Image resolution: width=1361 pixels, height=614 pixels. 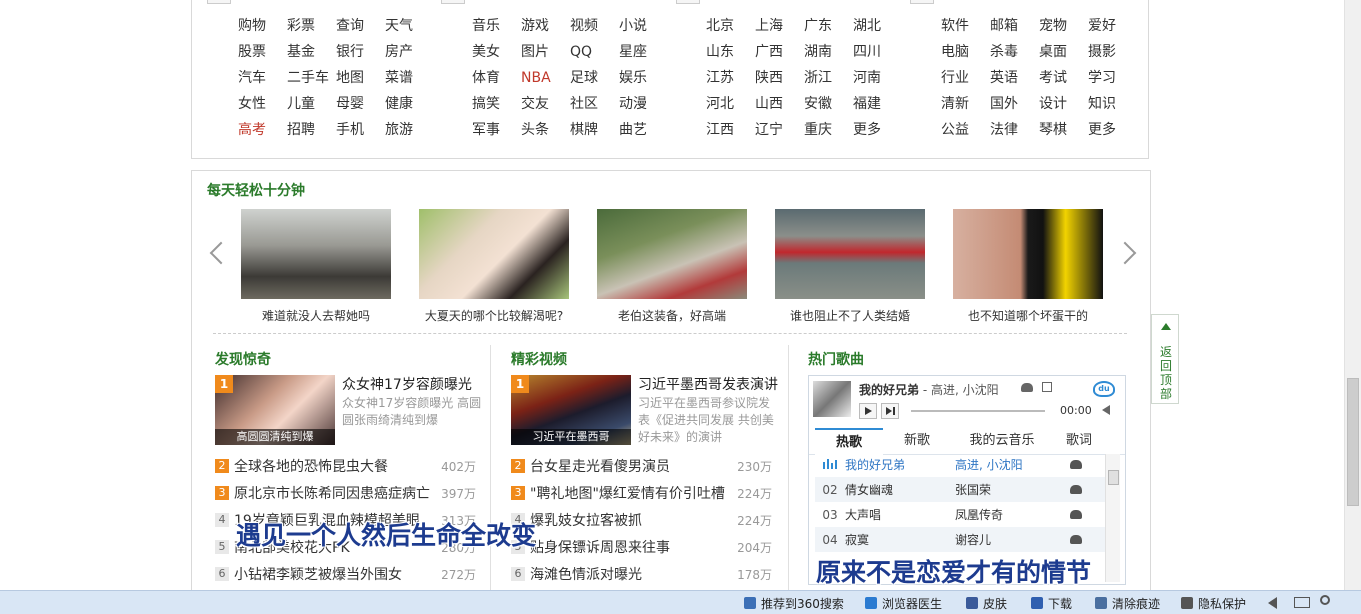 I want to click on song-row: 04 寂寞 谢容儿, so click(x=960, y=539).